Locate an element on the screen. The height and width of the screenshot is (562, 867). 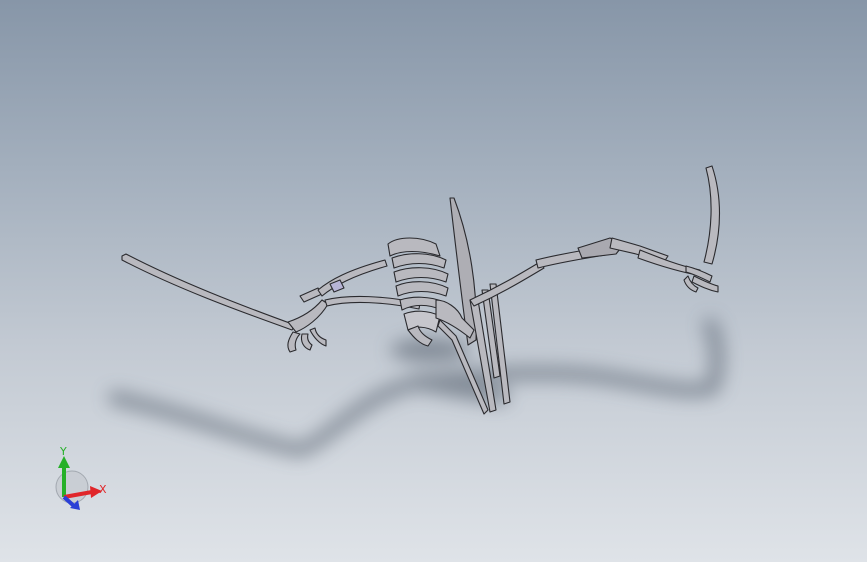
left-wing-finger is located at coordinates (208, 292).